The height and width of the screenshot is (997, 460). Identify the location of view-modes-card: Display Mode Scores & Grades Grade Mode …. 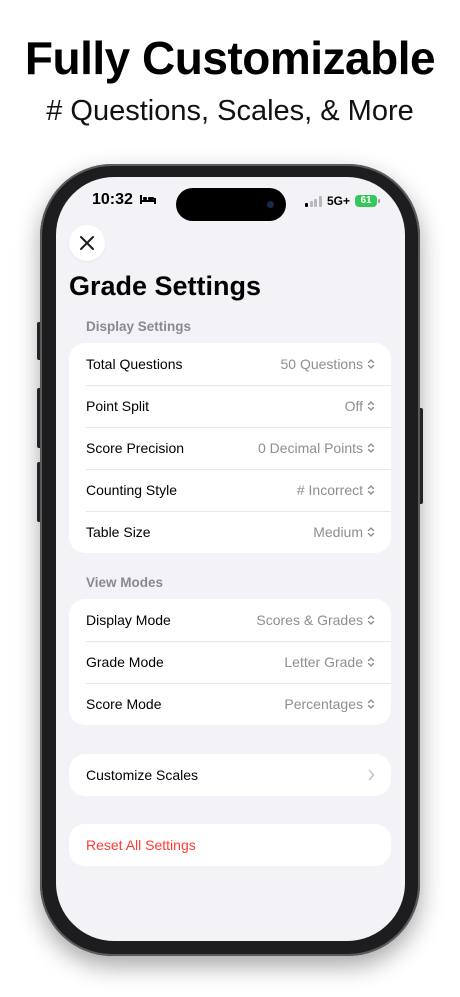
(230, 662).